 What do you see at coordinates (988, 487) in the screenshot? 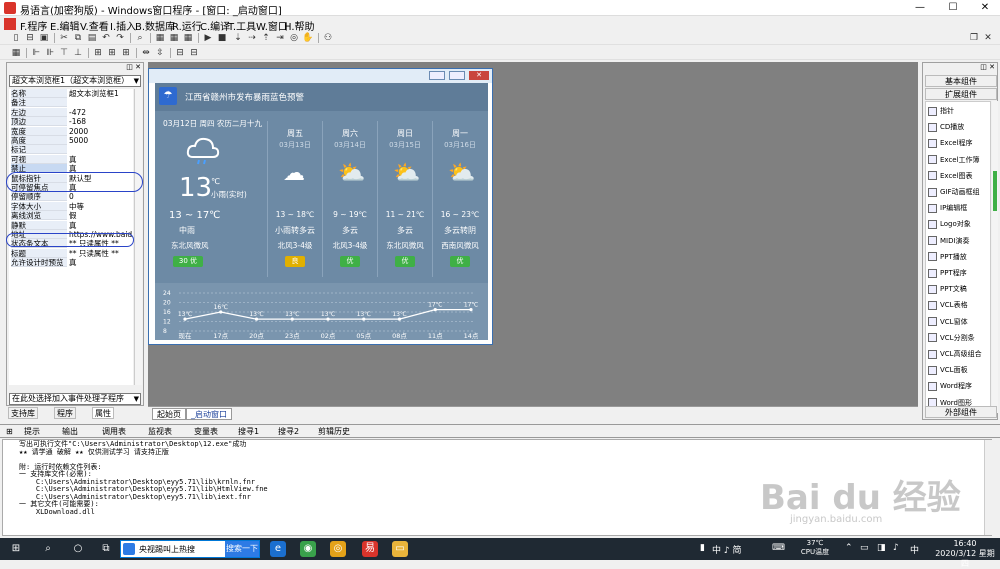
I see `output-scrollbar` at bounding box center [988, 487].